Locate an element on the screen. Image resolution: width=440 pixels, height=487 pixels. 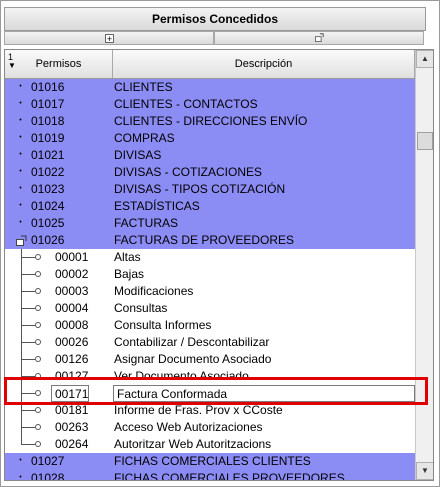
permission-description: FICHAS COMERCIALES CLIENTES is located at coordinates (212, 461).